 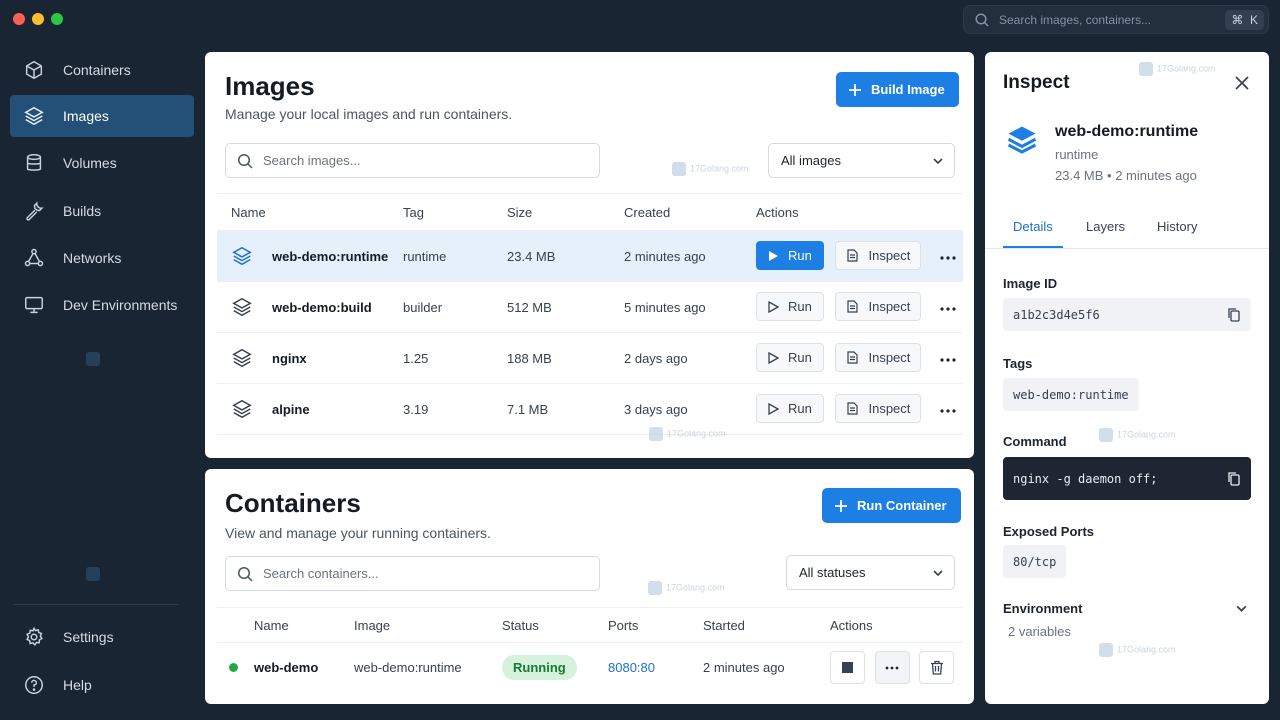 What do you see at coordinates (908, 89) in the screenshot?
I see `build-image-label: Build Image` at bounding box center [908, 89].